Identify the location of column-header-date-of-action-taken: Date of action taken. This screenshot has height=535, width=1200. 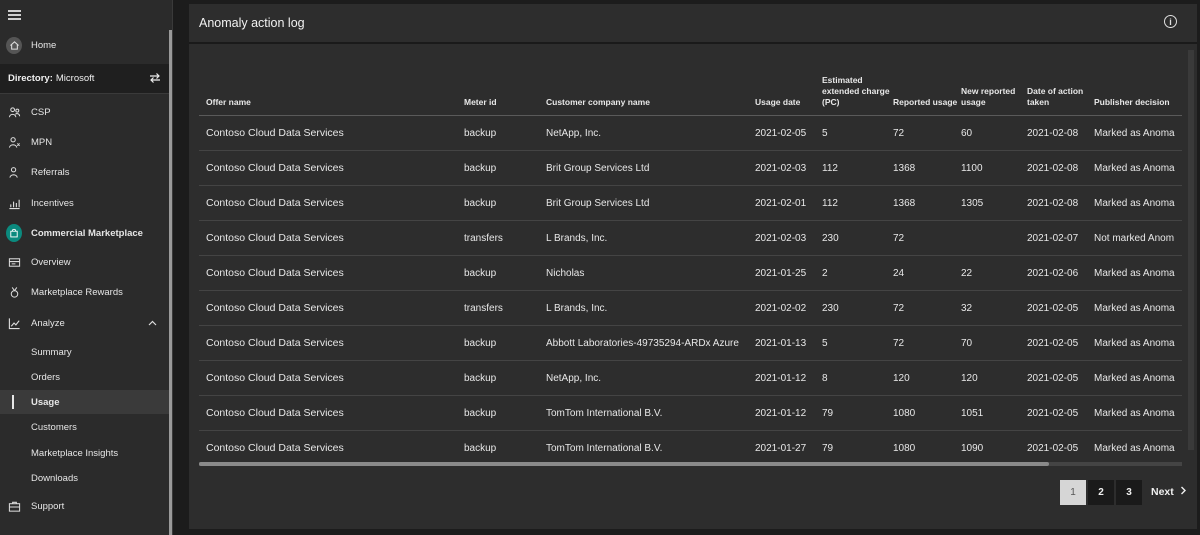
(1060, 87).